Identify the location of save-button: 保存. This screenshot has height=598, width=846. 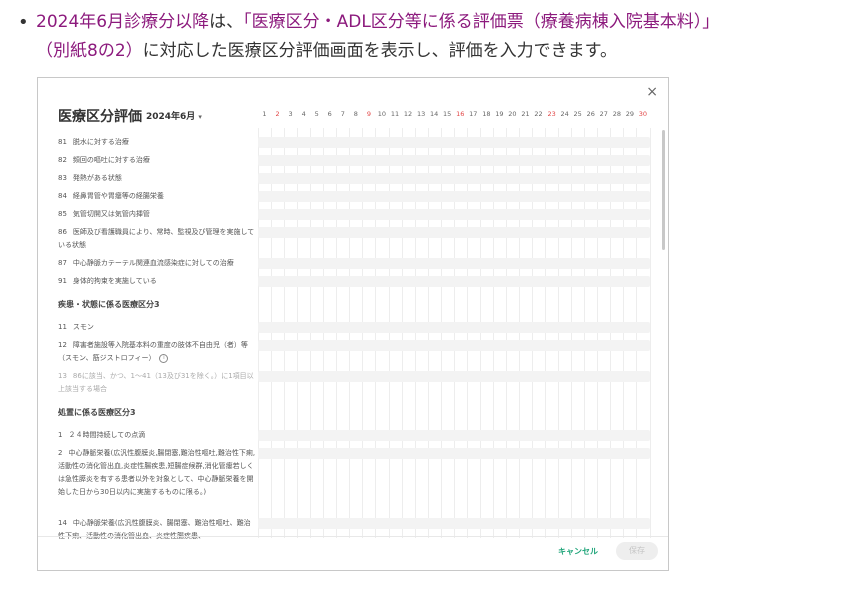
(637, 551).